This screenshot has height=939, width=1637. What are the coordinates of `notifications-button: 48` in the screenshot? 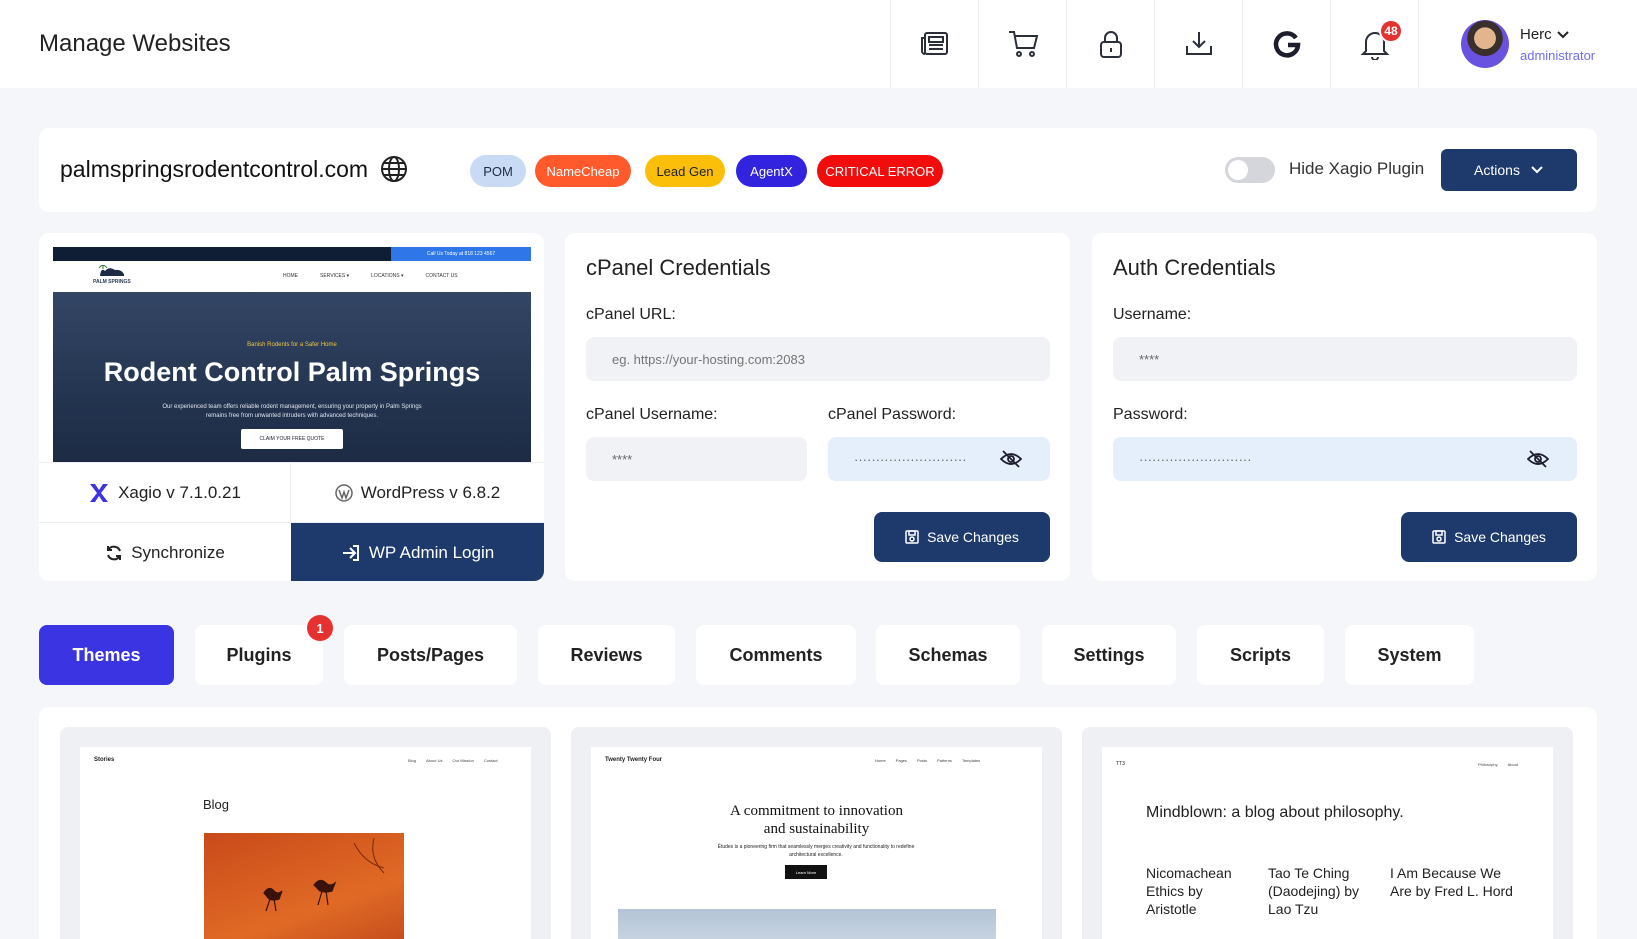 It's located at (1374, 44).